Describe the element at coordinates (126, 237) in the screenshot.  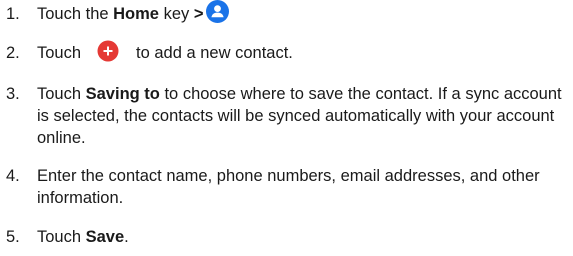
I see `step-text-post: .` at that location.